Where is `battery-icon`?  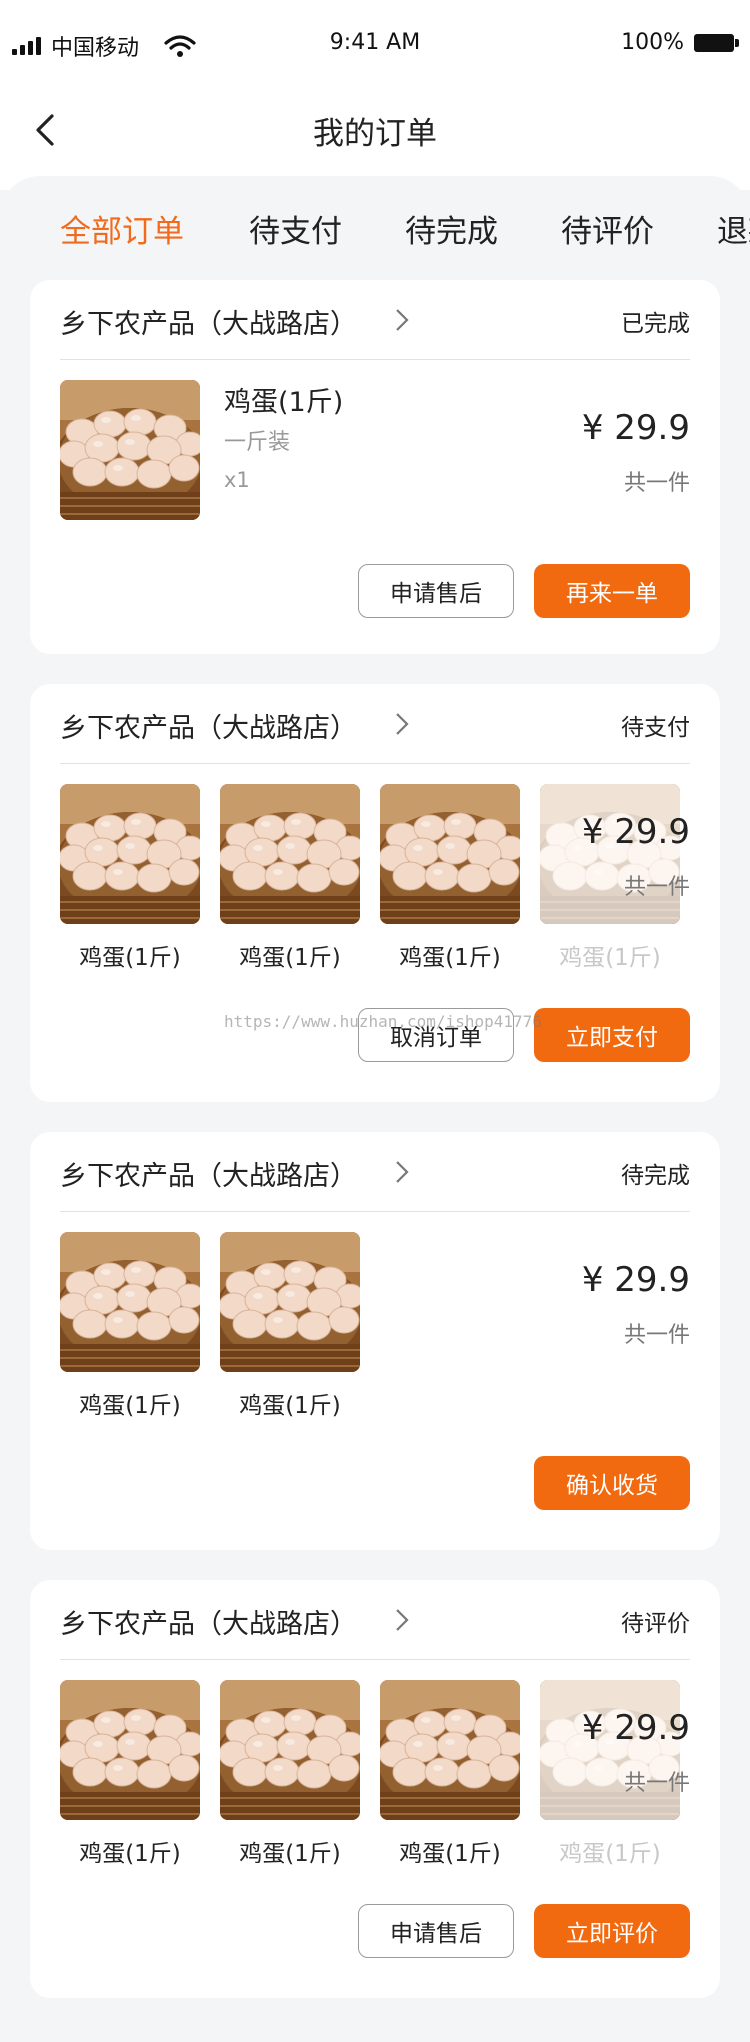
battery-icon is located at coordinates (717, 42).